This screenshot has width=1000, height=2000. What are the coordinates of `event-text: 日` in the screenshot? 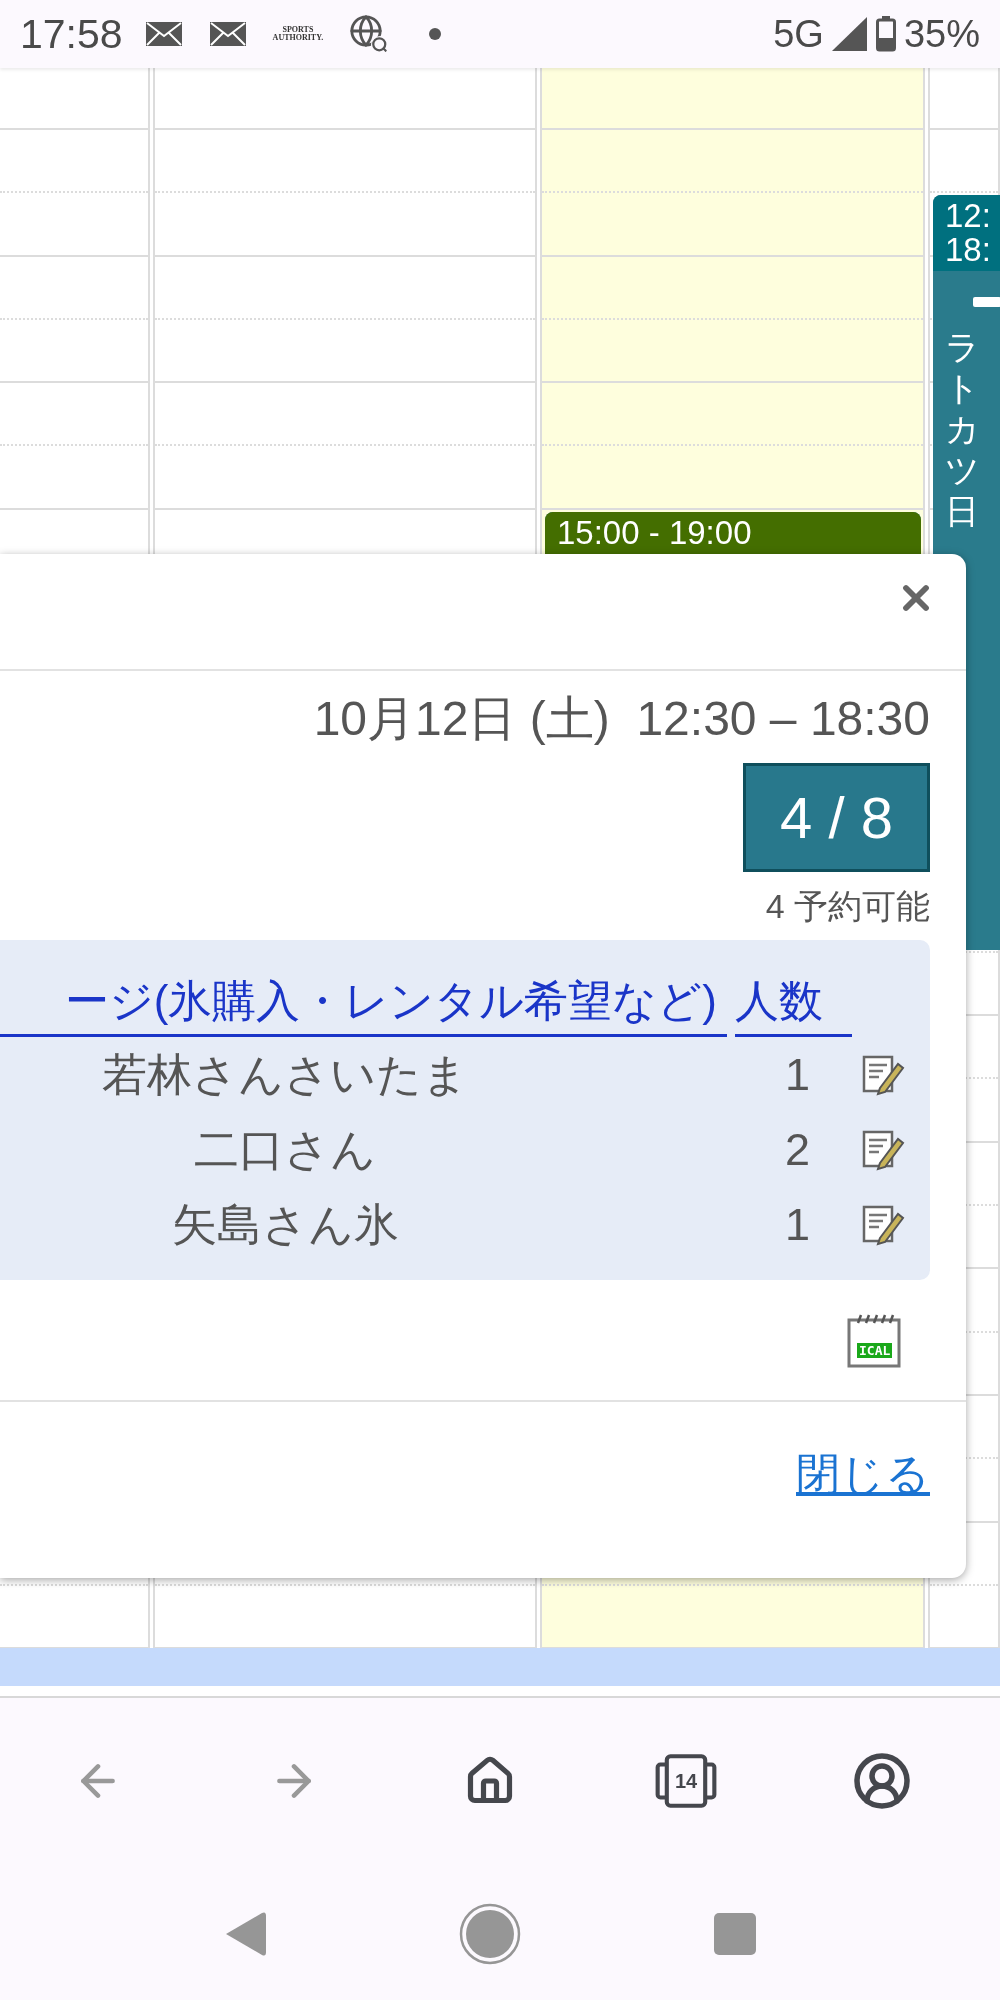 It's located at (962, 511).